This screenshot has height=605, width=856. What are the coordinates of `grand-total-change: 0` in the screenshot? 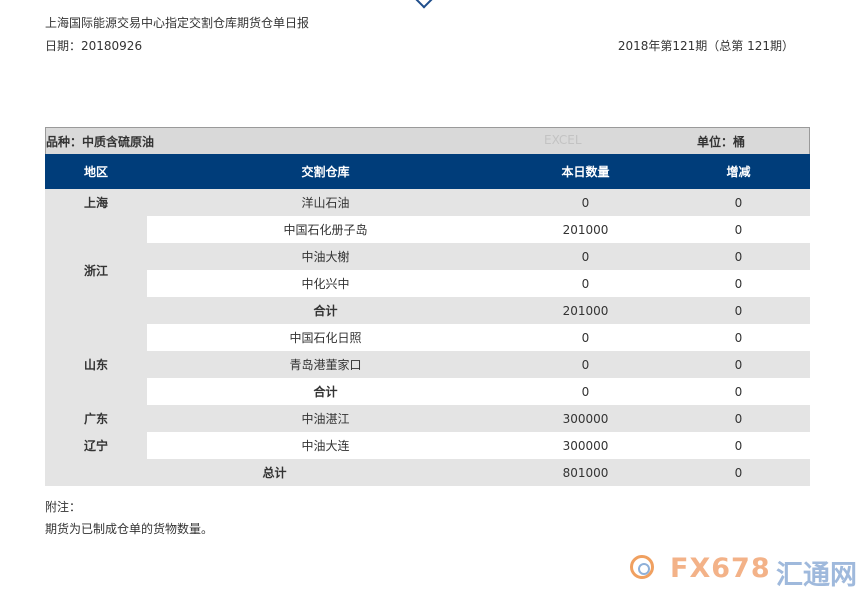 It's located at (738, 472).